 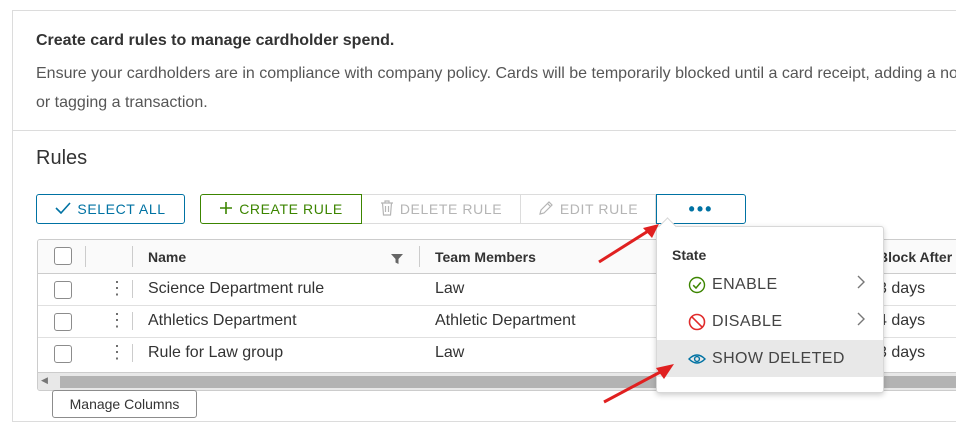 I want to click on rule-name-cell: Rule for Law group, so click(x=216, y=352).